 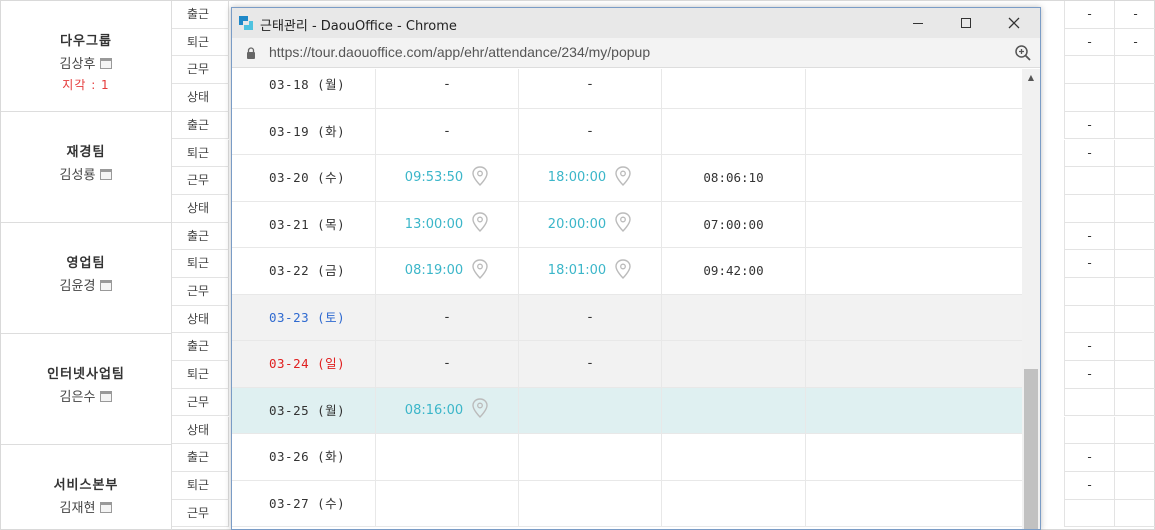 What do you see at coordinates (86, 85) in the screenshot?
I see `late-count: 지각 : 1` at bounding box center [86, 85].